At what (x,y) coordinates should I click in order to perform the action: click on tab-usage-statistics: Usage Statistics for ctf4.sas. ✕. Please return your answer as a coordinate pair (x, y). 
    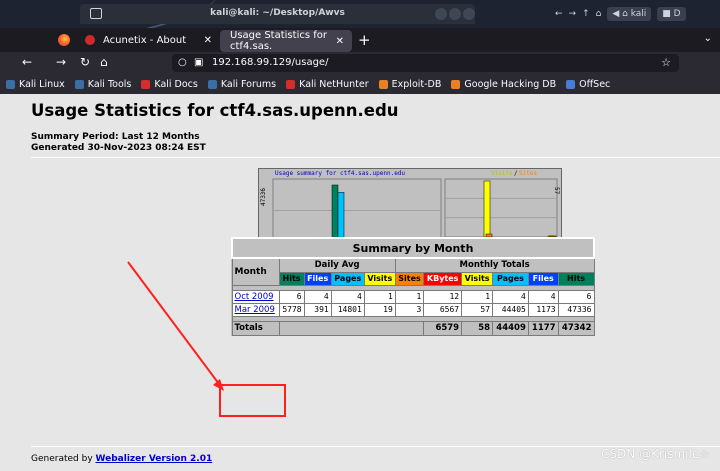
    Looking at the image, I should click on (286, 41).